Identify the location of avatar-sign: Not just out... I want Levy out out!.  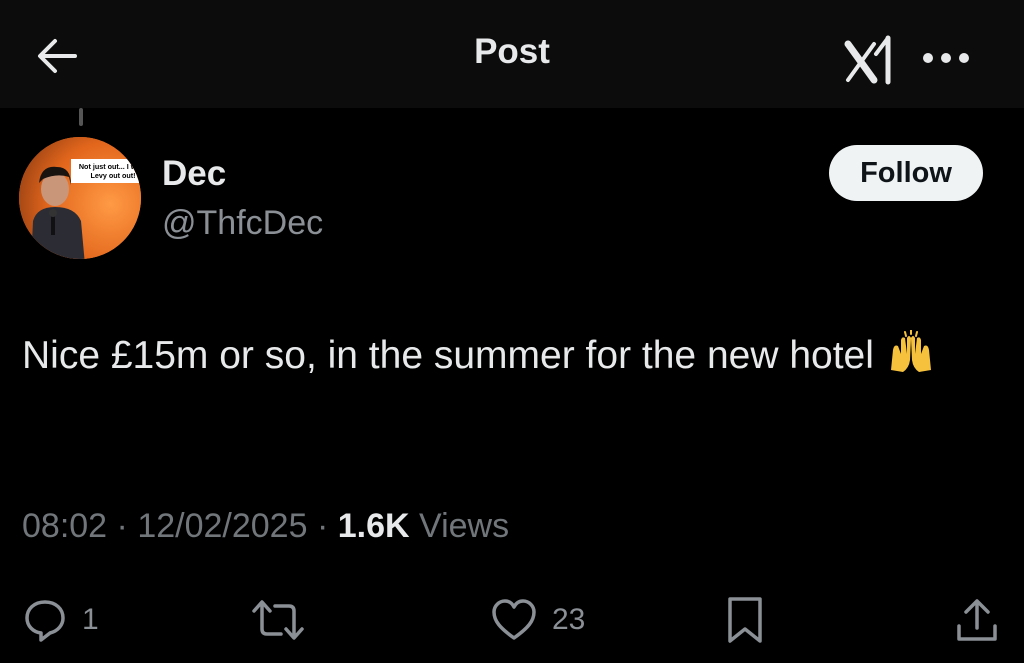
(106, 171).